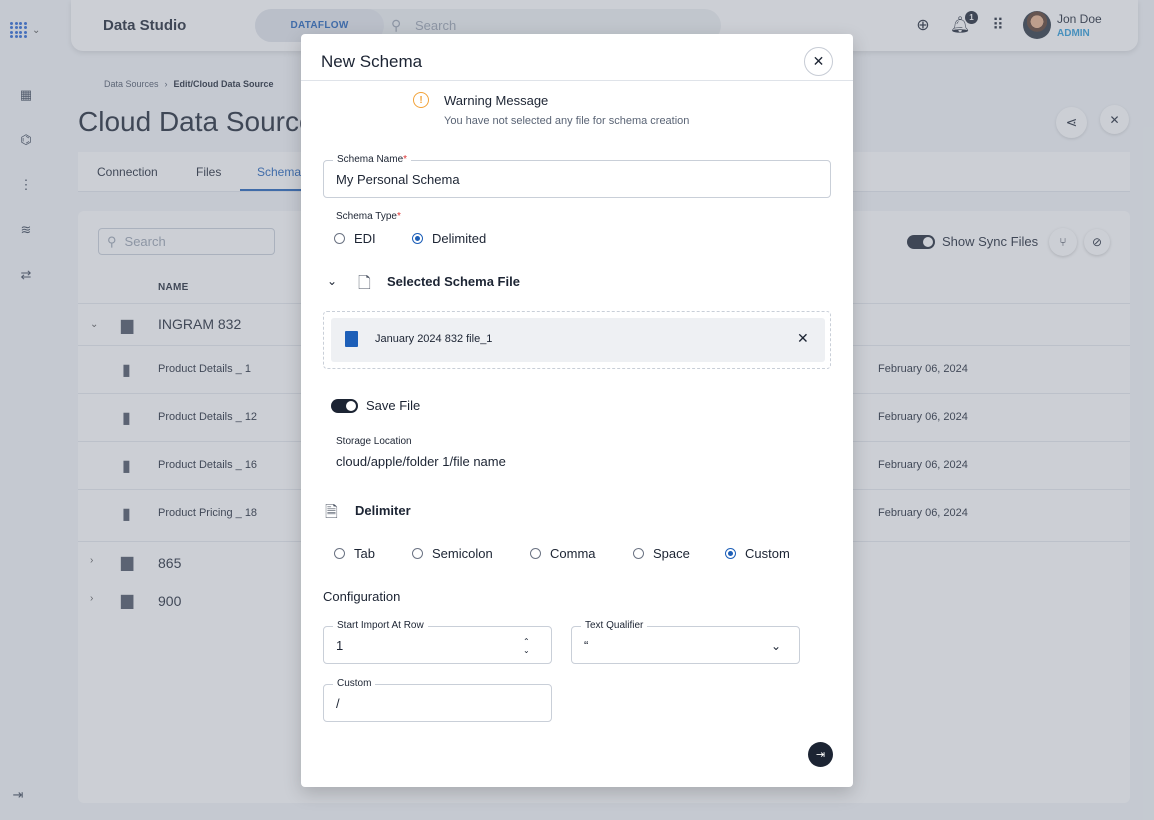 The height and width of the screenshot is (820, 1154). What do you see at coordinates (368, 216) in the screenshot?
I see `schema-type-label: Schema Type*` at bounding box center [368, 216].